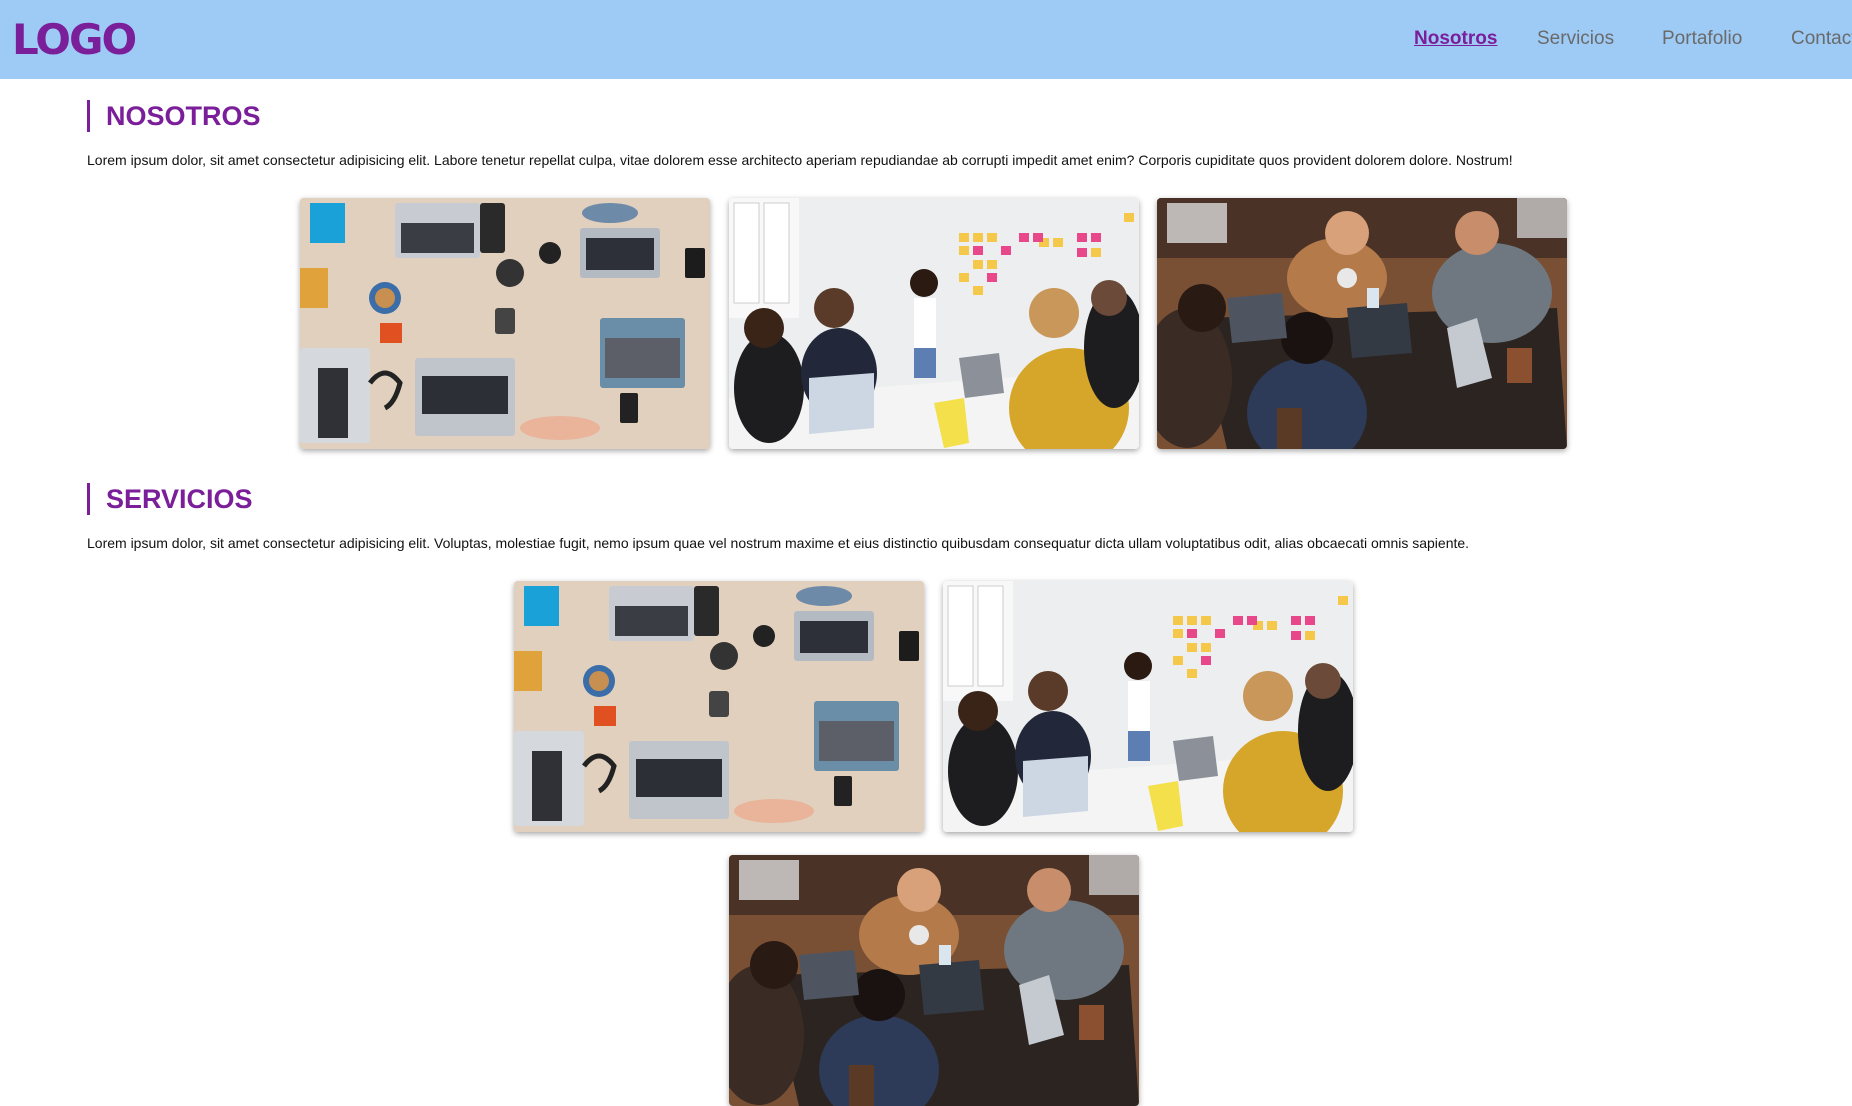 The width and height of the screenshot is (1852, 1106). I want to click on nav-link-portafolio: Portafolio, so click(1702, 39).